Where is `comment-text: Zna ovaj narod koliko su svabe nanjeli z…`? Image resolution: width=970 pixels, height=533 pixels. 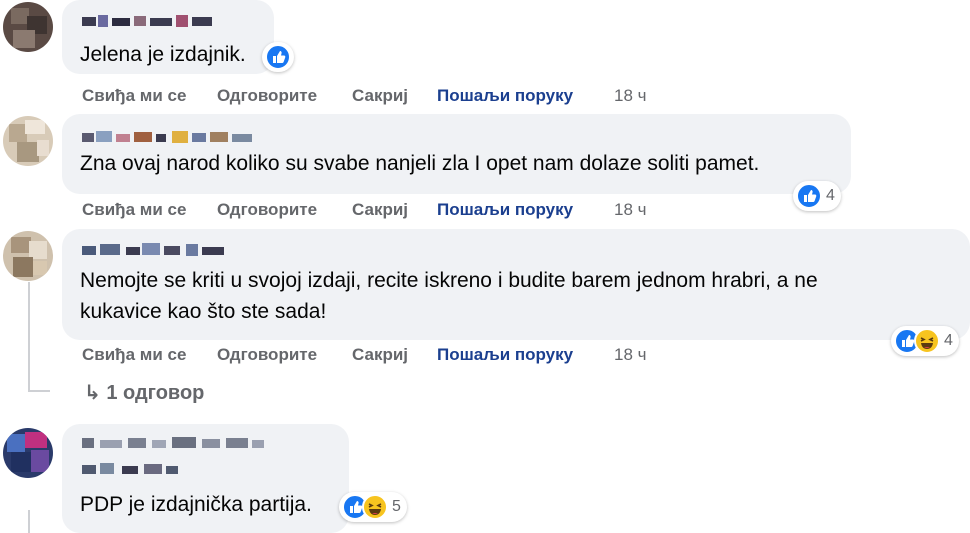
comment-text: Zna ovaj narod koliko su svabe nanjeli z… is located at coordinates (420, 163).